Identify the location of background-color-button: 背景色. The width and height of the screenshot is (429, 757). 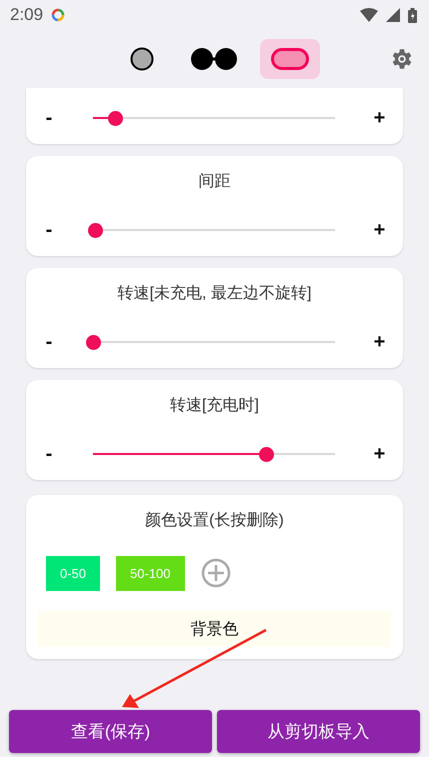
(214, 629).